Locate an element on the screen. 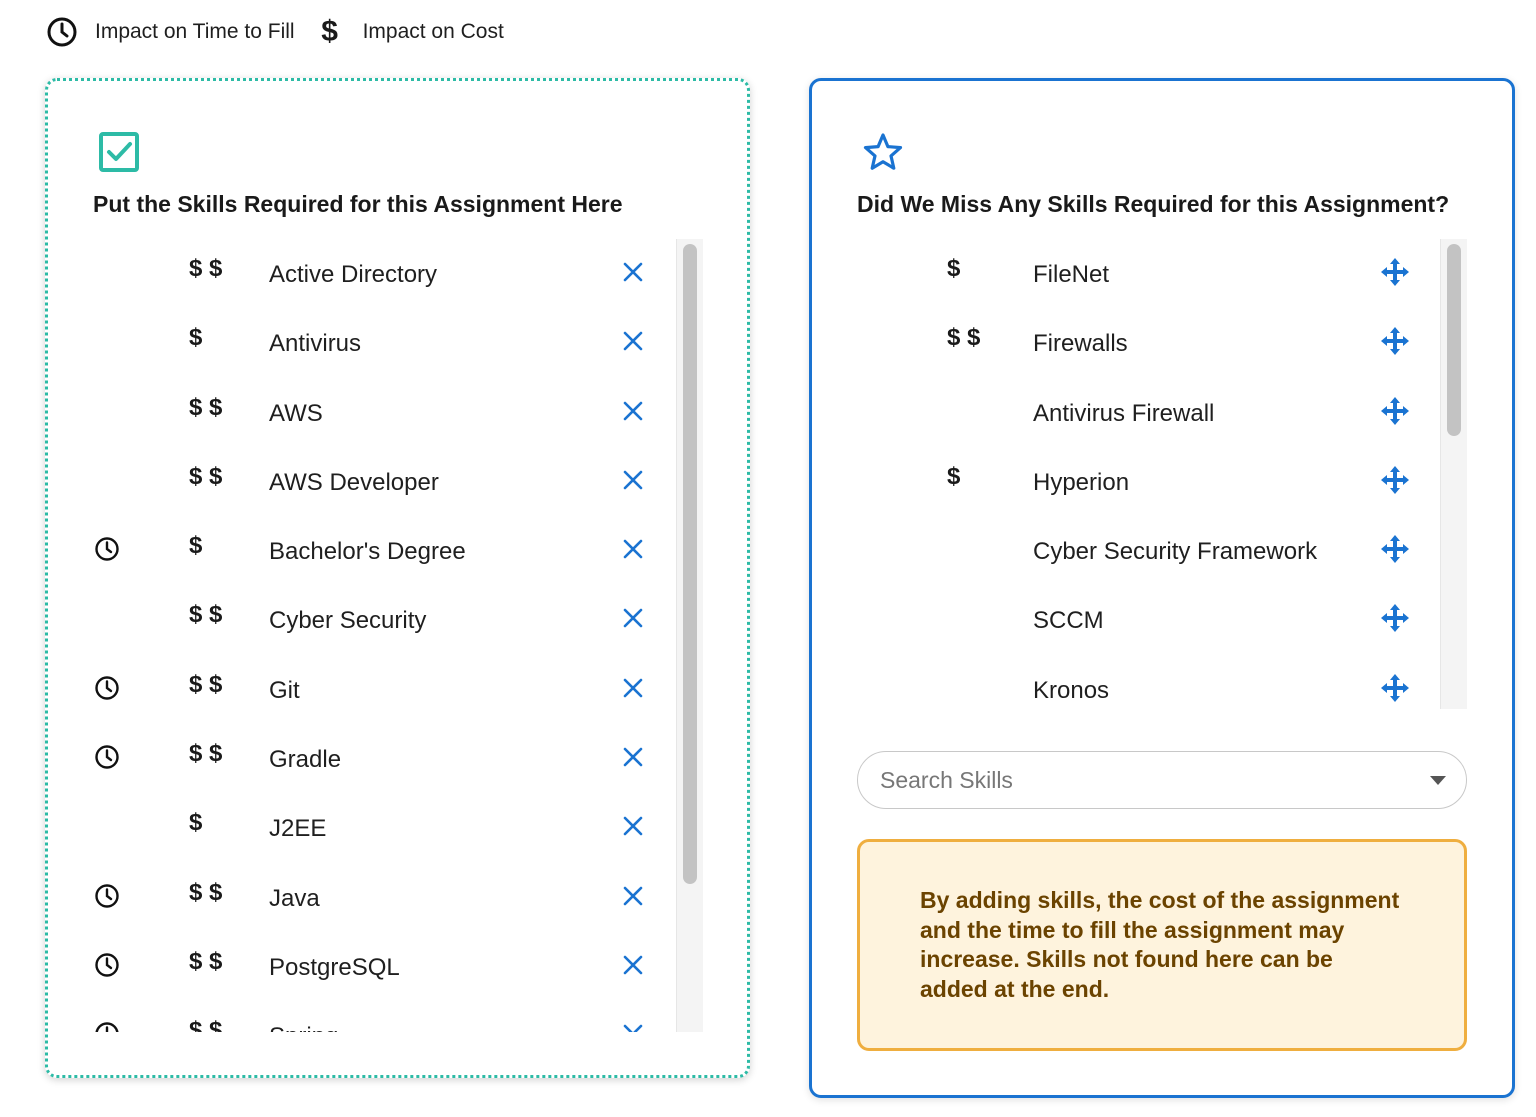 The width and height of the screenshot is (1536, 1117). skill-name: Spring is located at coordinates (303, 1027).